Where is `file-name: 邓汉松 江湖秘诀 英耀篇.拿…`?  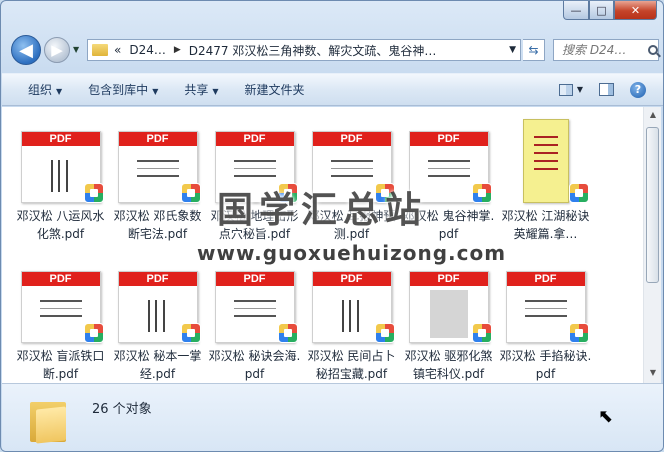
file-name: 邓汉松 江湖秘诀 英耀篇.拿… is located at coordinates (545, 225).